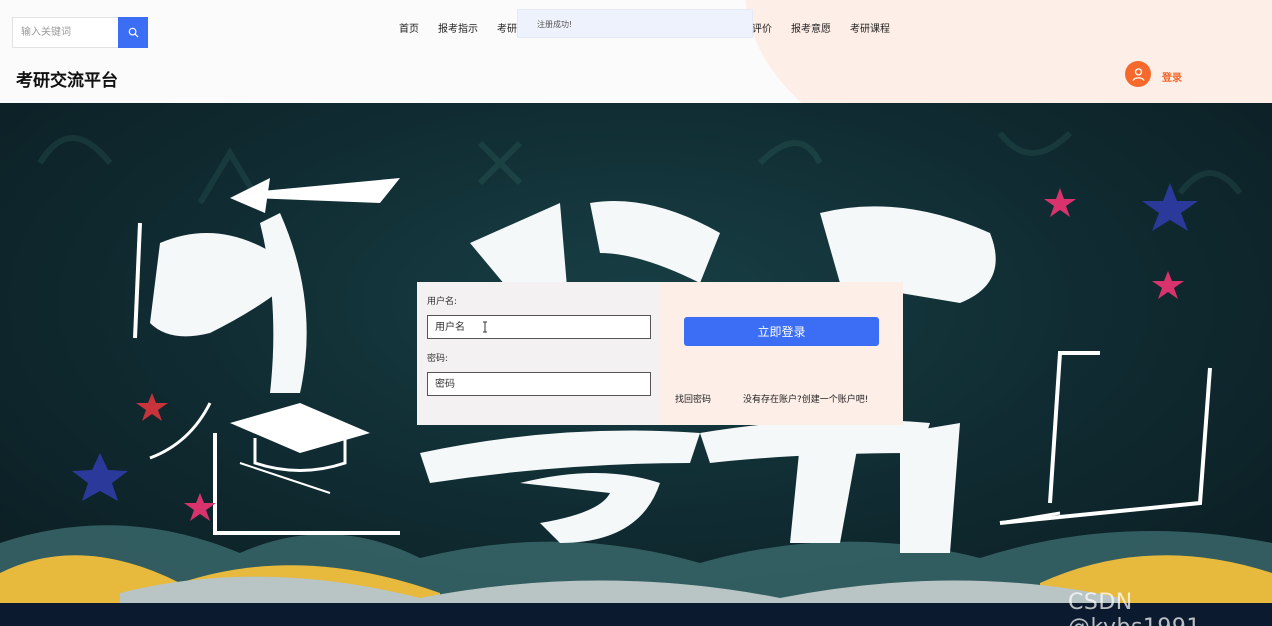 This screenshot has height=626, width=1272. What do you see at coordinates (781, 331) in the screenshot?
I see `login-submit-button: 立即登录` at bounding box center [781, 331].